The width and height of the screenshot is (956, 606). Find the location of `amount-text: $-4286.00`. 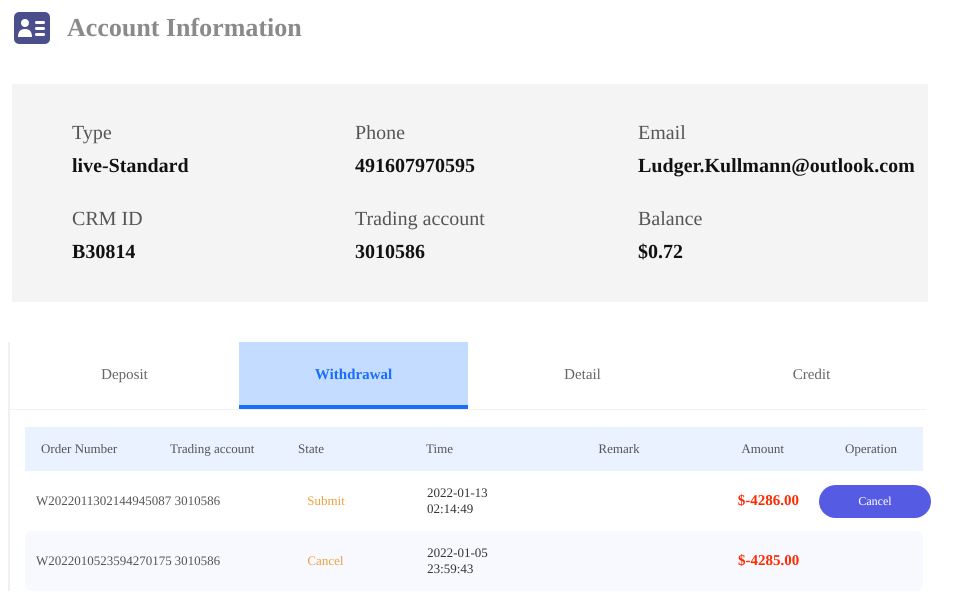

amount-text: $-4286.00 is located at coordinates (768, 501).